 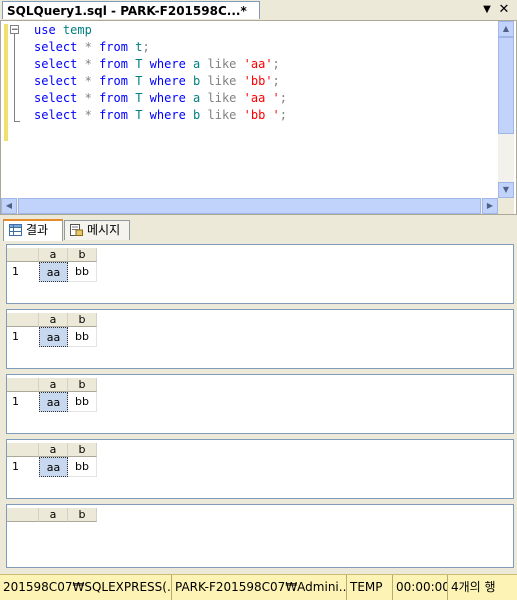 What do you see at coordinates (258, 64) in the screenshot?
I see `code-token: 'aa'` at bounding box center [258, 64].